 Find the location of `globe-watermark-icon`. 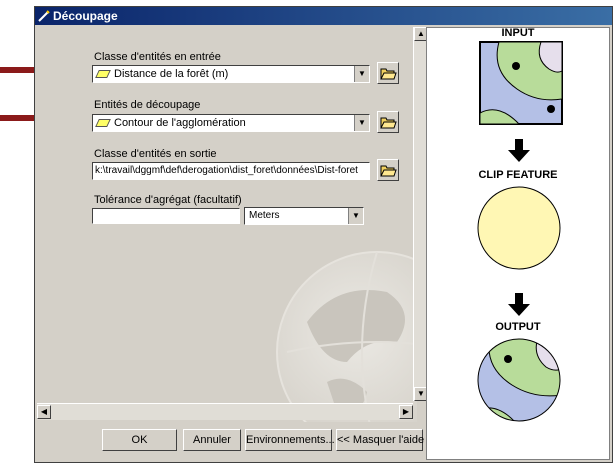

globe-watermark-icon is located at coordinates (346, 336).